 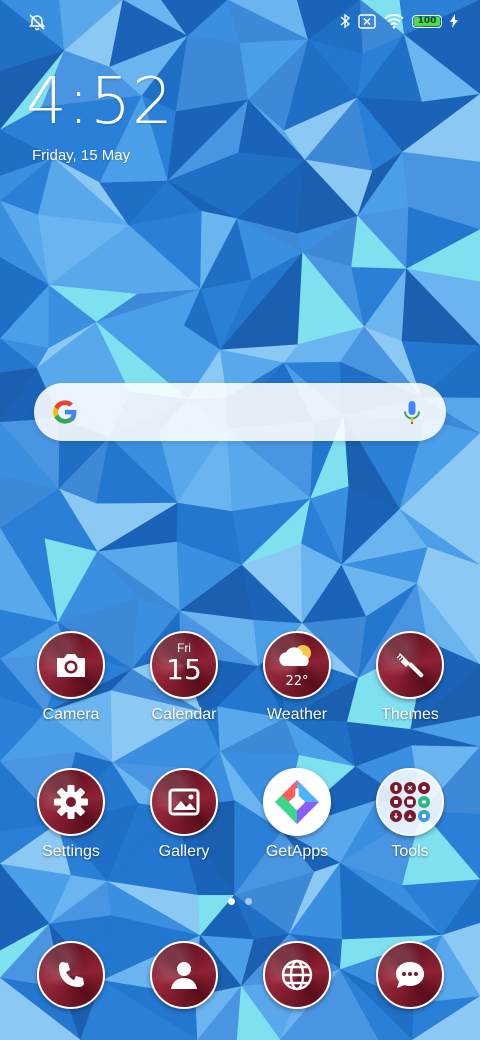 What do you see at coordinates (410, 665) in the screenshot?
I see `paintbrush-icon` at bounding box center [410, 665].